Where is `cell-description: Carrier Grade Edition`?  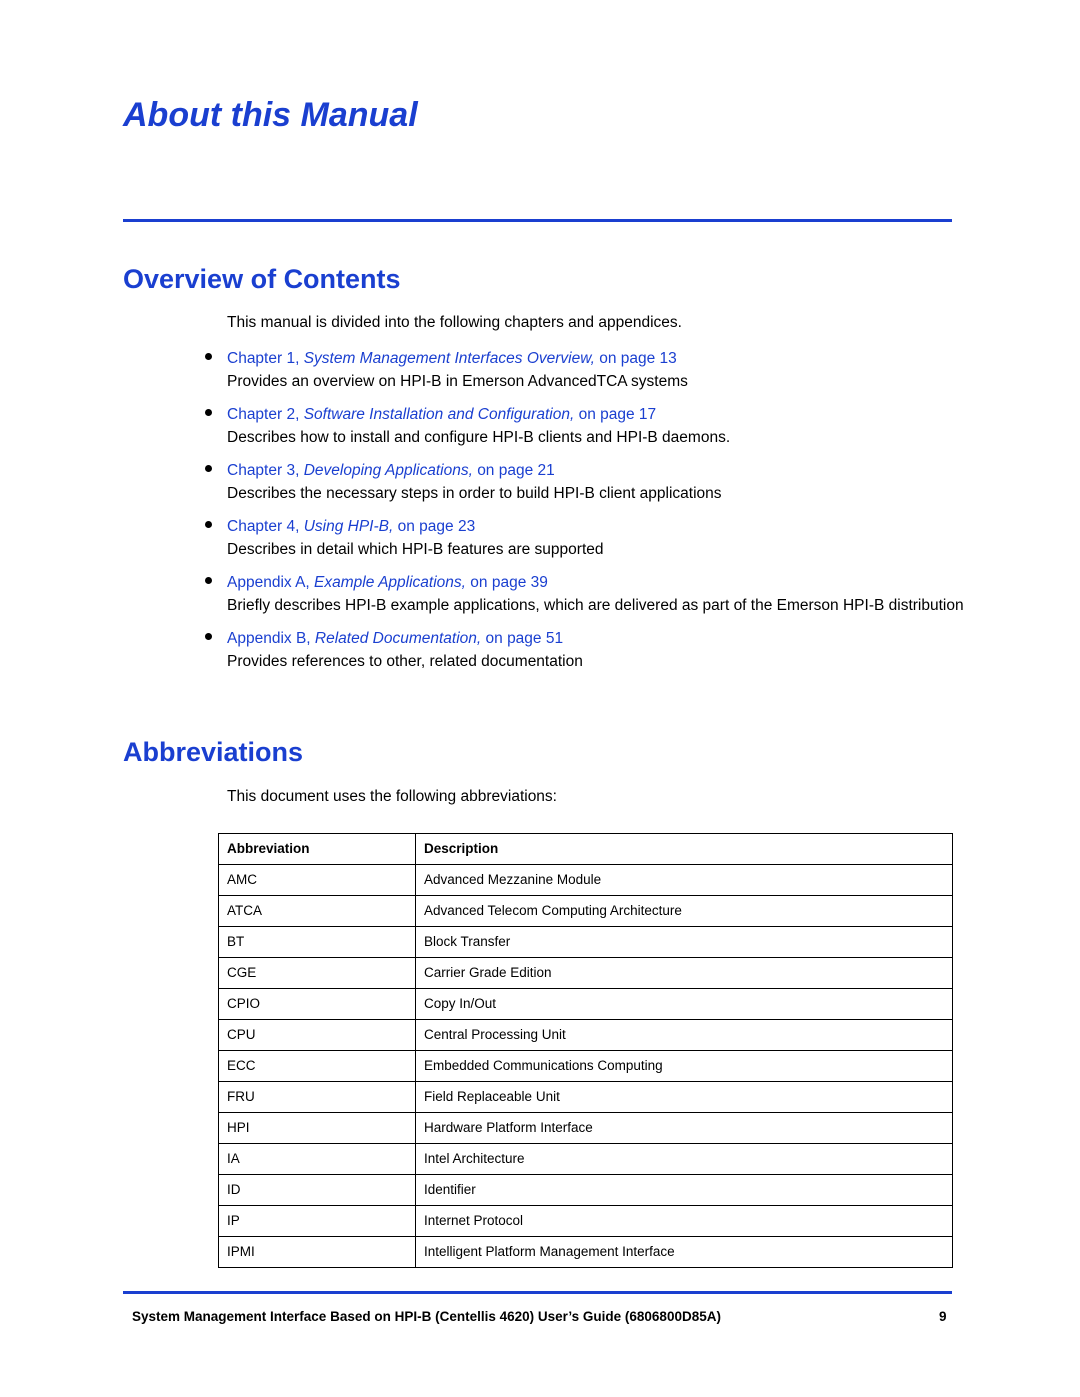
cell-description: Carrier Grade Edition is located at coordinates (684, 973).